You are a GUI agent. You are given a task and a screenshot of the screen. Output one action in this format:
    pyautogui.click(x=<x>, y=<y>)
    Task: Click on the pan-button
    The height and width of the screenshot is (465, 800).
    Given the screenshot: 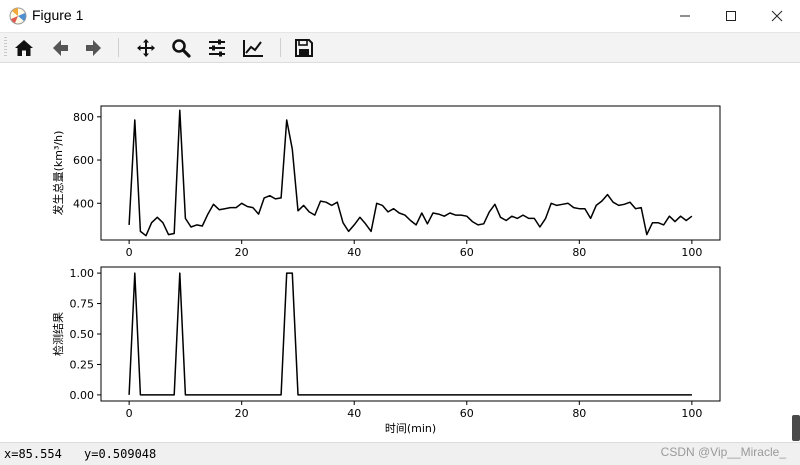 What is the action you would take?
    pyautogui.click(x=146, y=47)
    